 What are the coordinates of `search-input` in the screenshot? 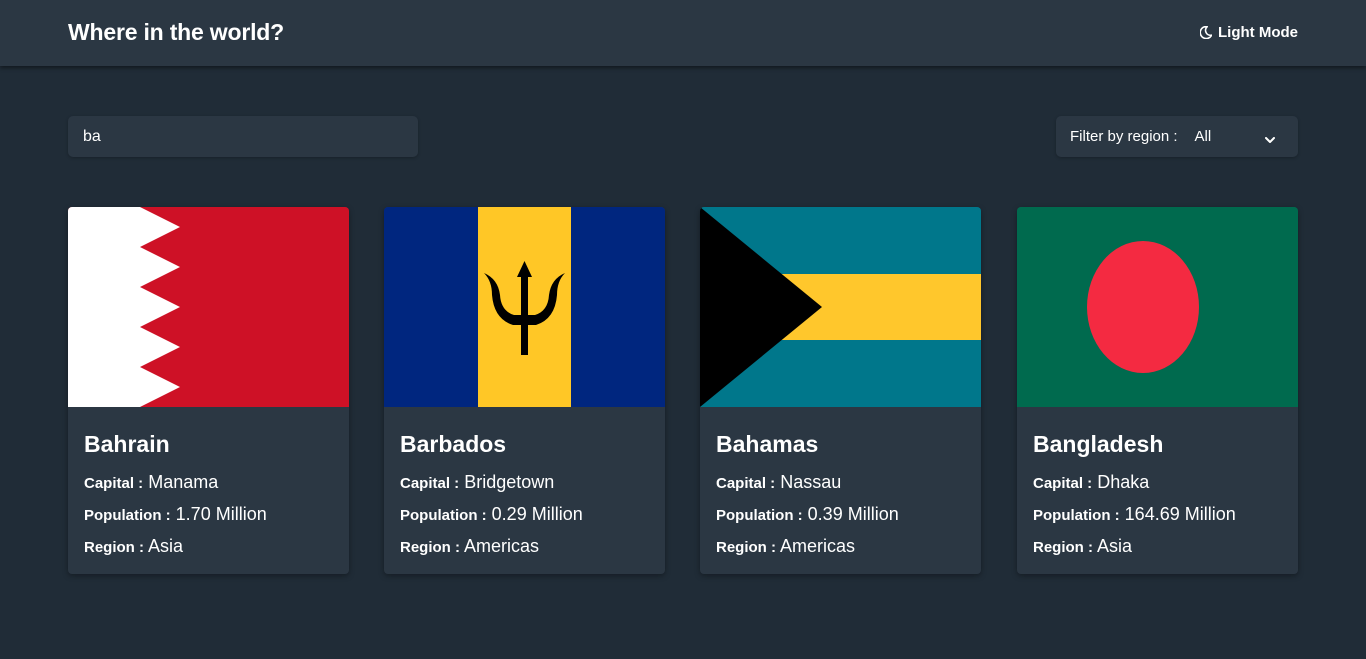 It's located at (243, 136).